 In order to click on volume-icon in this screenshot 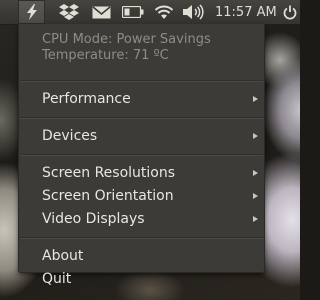, I will do `click(193, 12)`.